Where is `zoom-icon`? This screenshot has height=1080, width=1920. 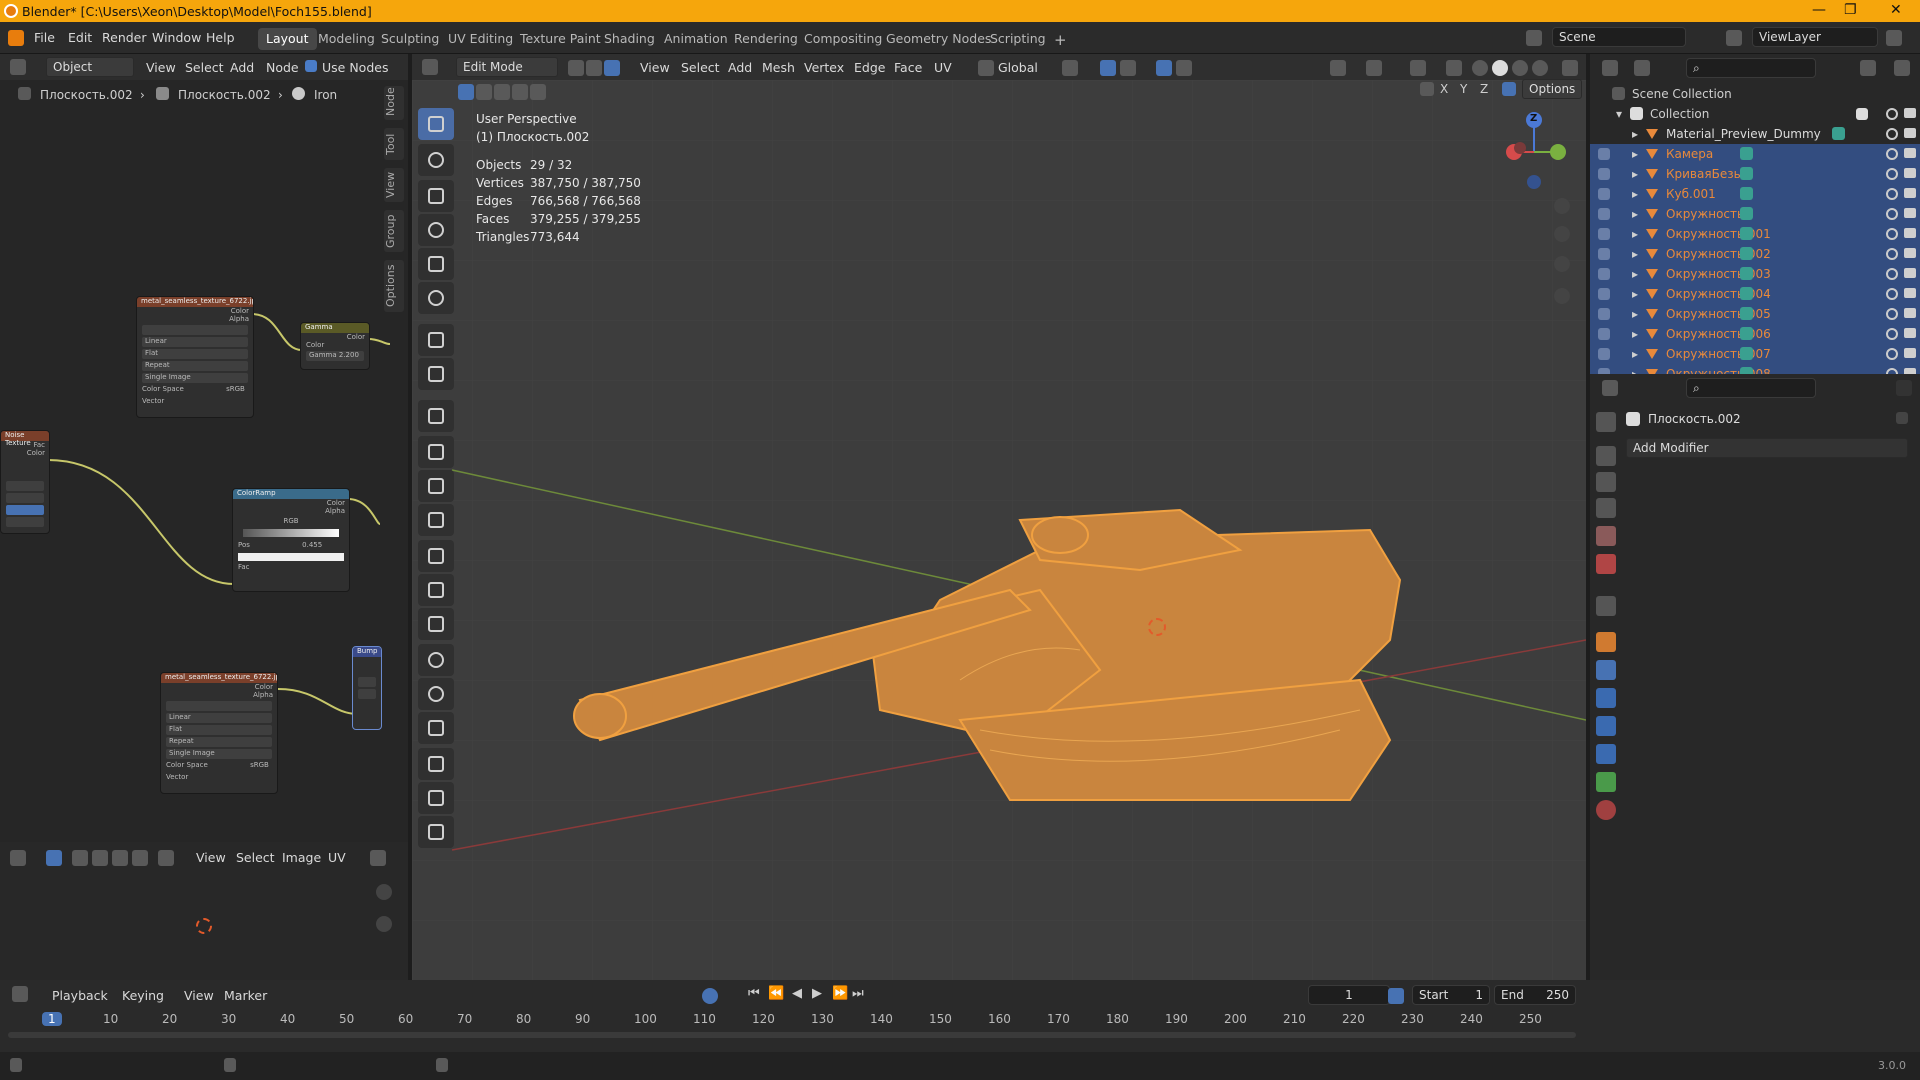
zoom-icon is located at coordinates (384, 892).